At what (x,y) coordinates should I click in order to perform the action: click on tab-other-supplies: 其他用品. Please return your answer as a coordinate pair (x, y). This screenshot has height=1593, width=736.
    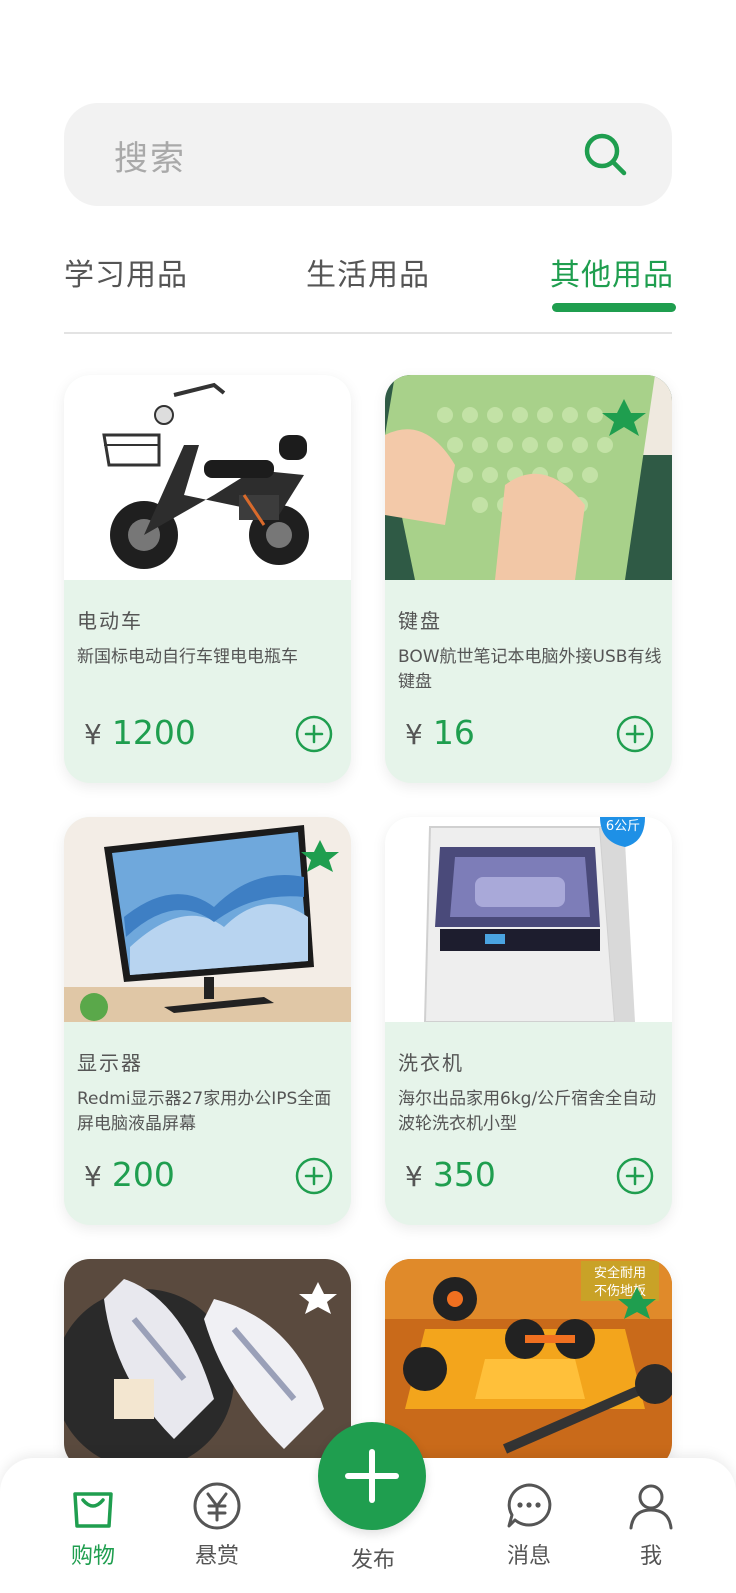
    Looking at the image, I should click on (612, 272).